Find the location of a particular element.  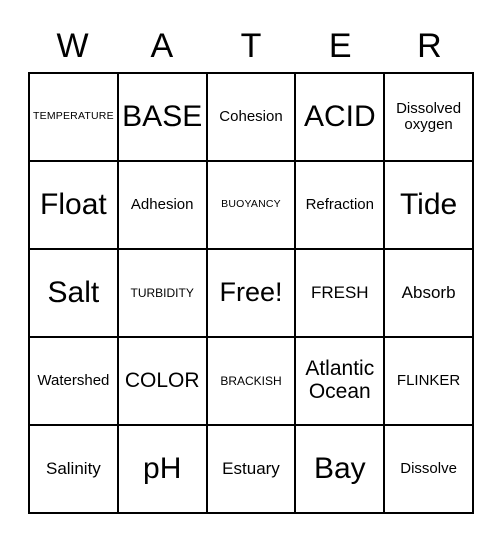

bingo-cell-r4-c3: Bay is located at coordinates (341, 470).